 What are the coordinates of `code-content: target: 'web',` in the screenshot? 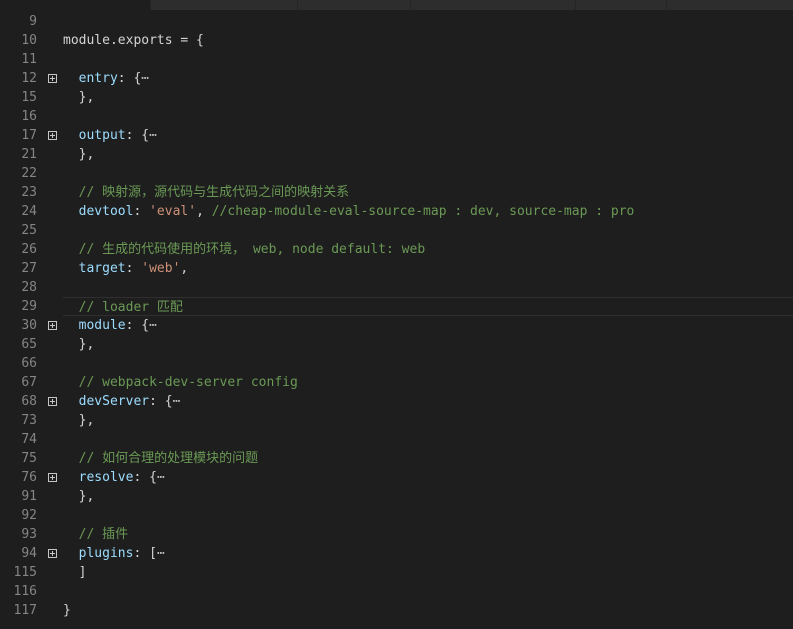 It's located at (428, 268).